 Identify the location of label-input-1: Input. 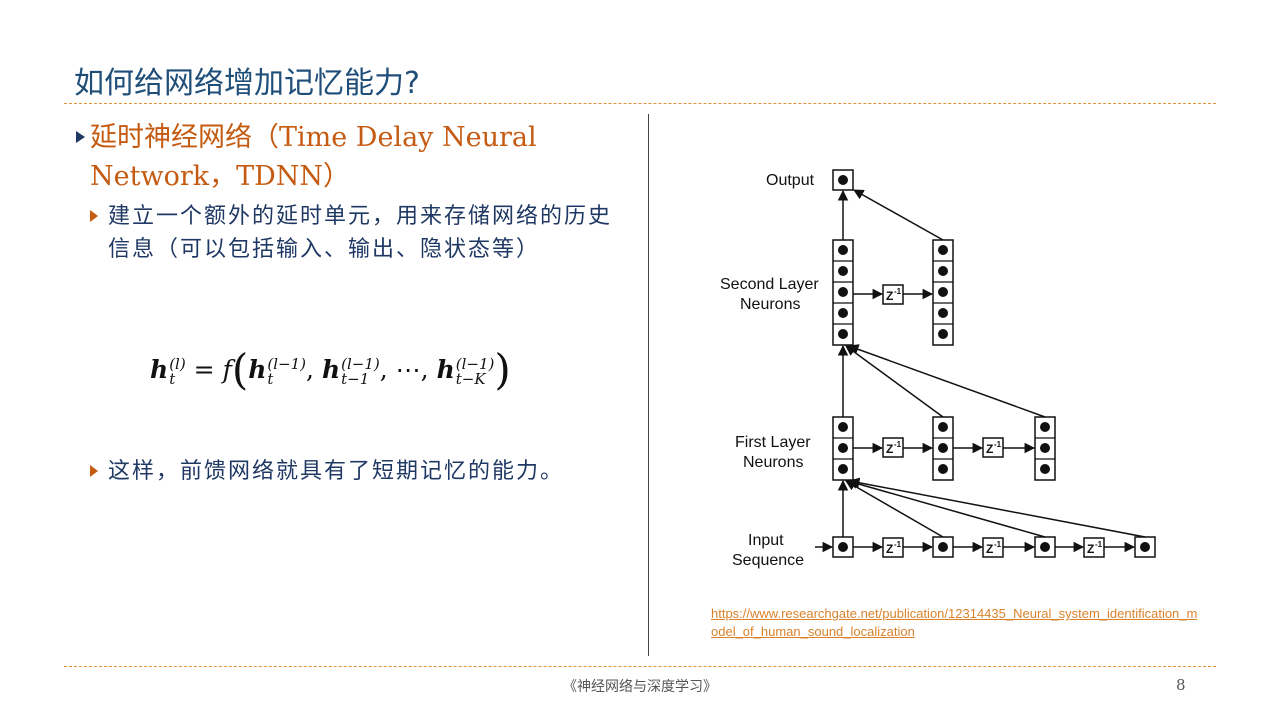
(766, 540).